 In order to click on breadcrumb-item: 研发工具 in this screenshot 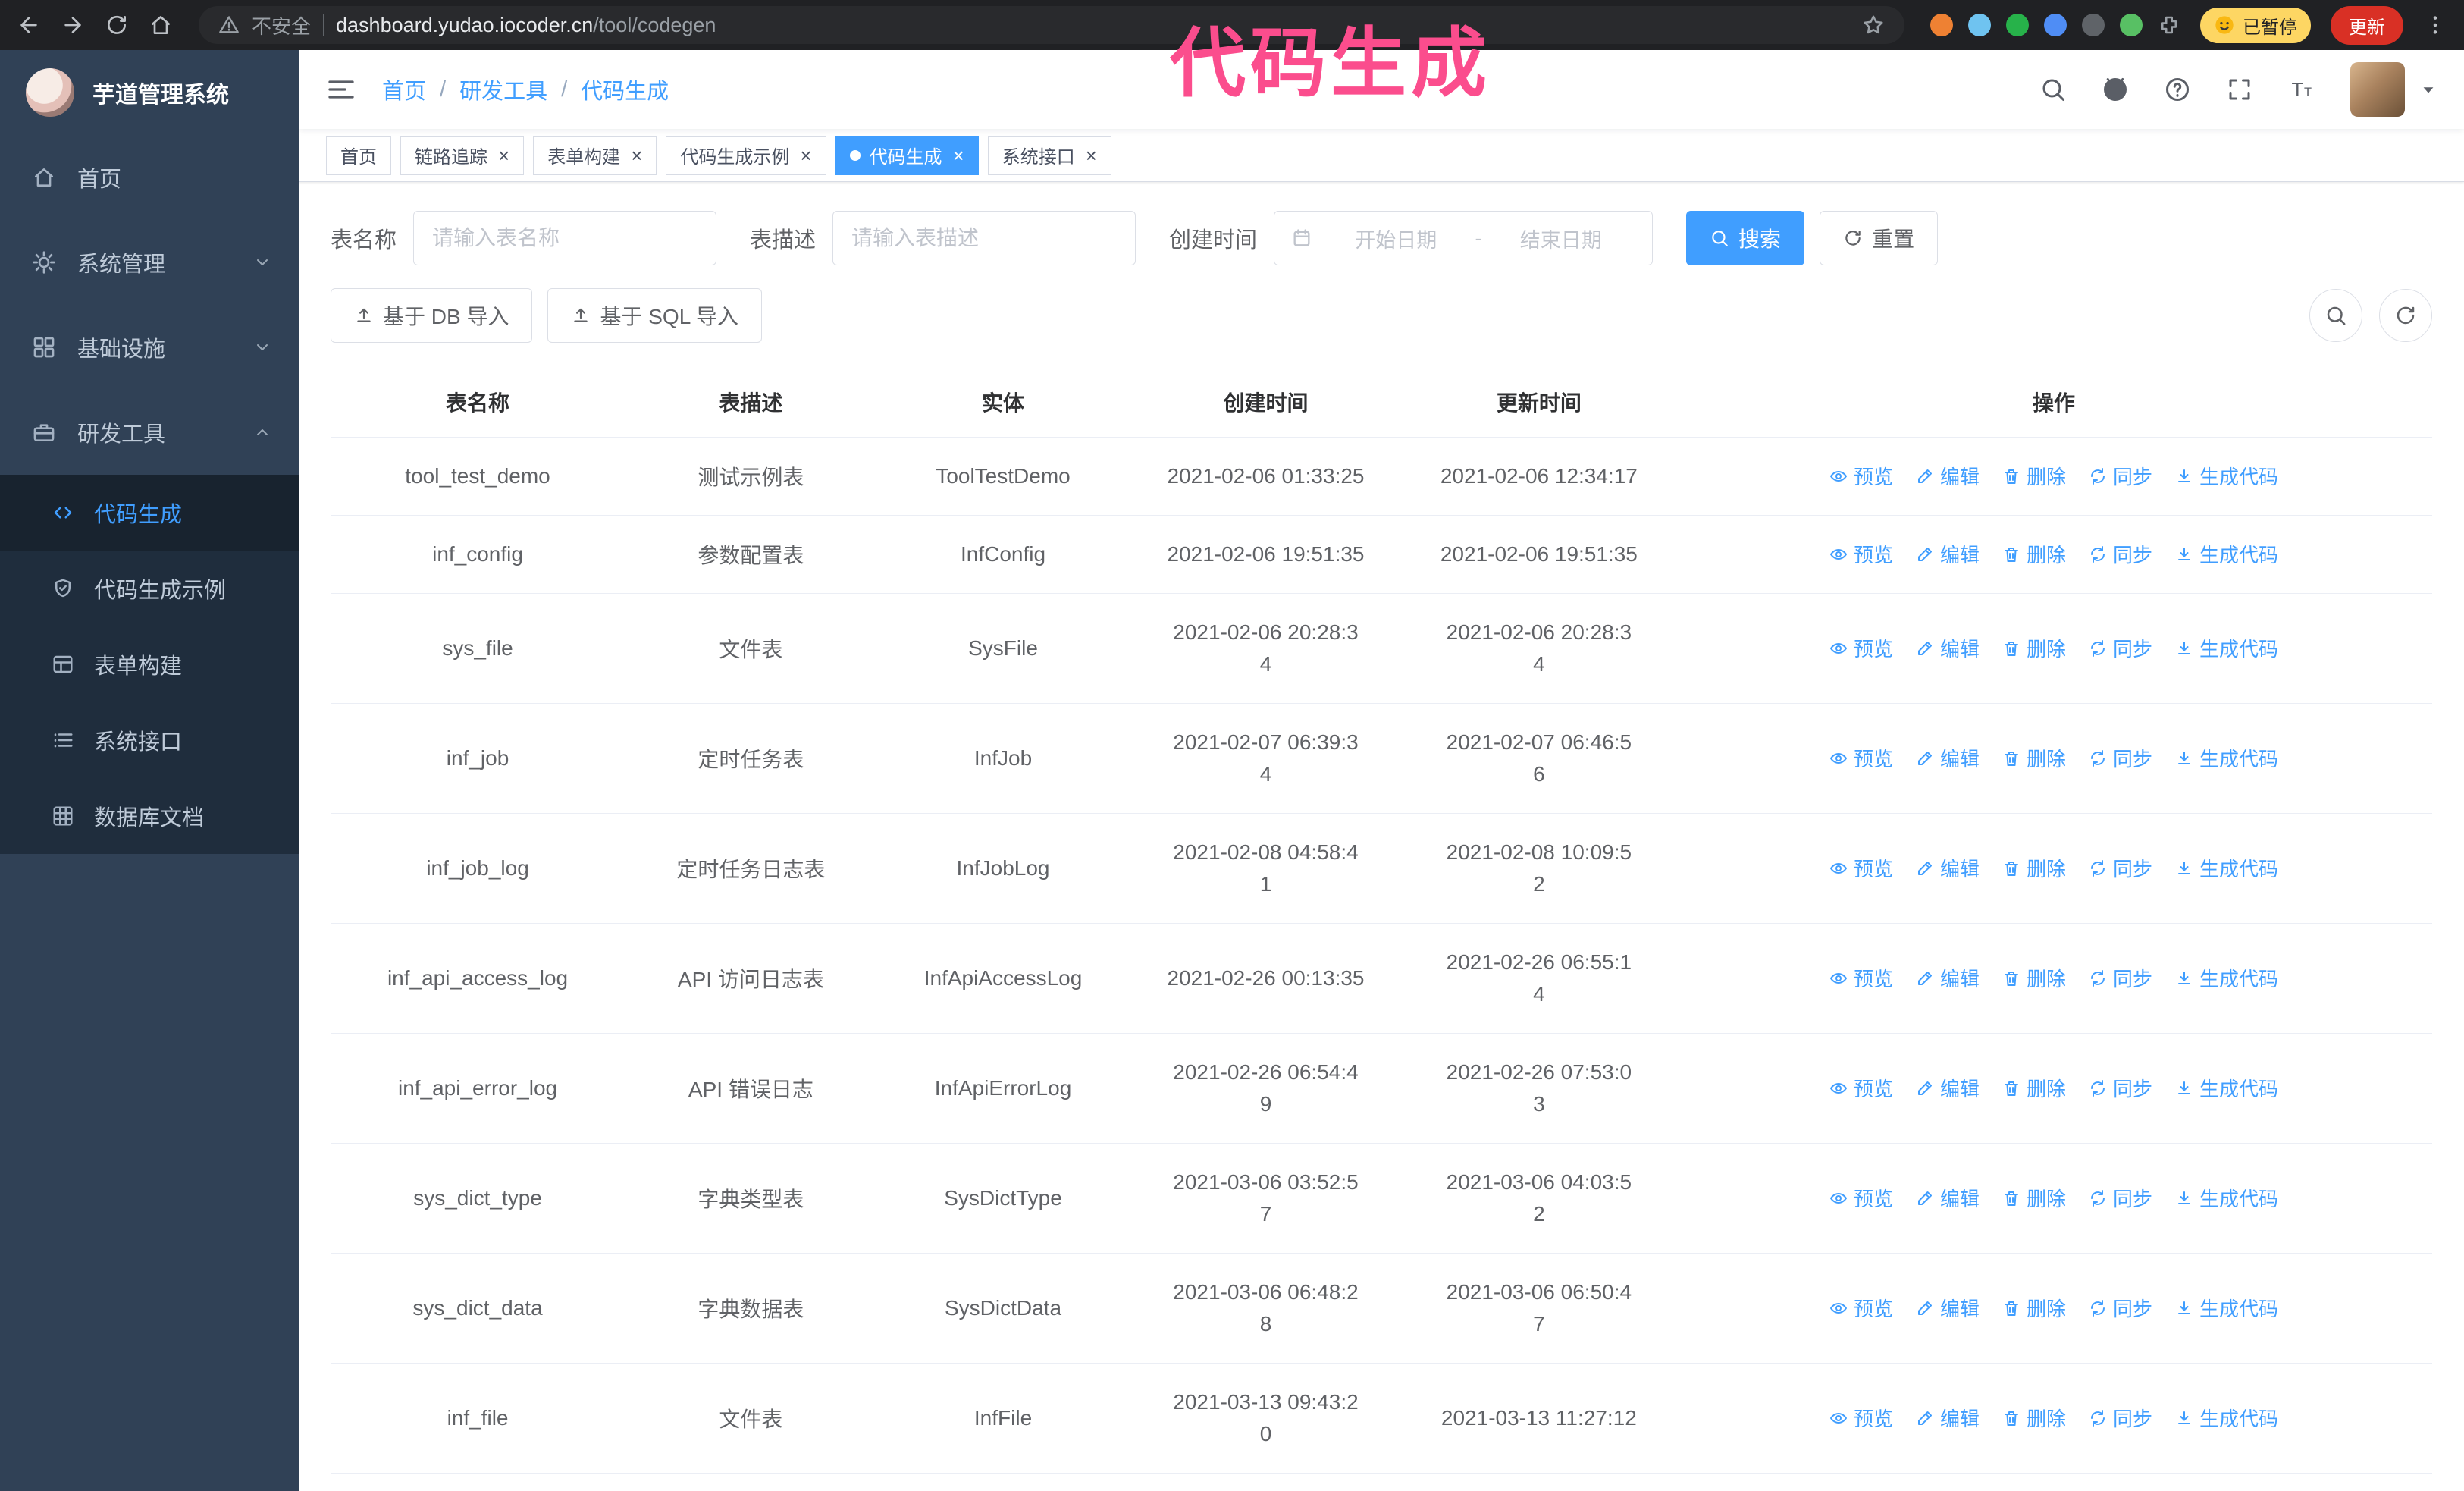, I will do `click(503, 89)`.